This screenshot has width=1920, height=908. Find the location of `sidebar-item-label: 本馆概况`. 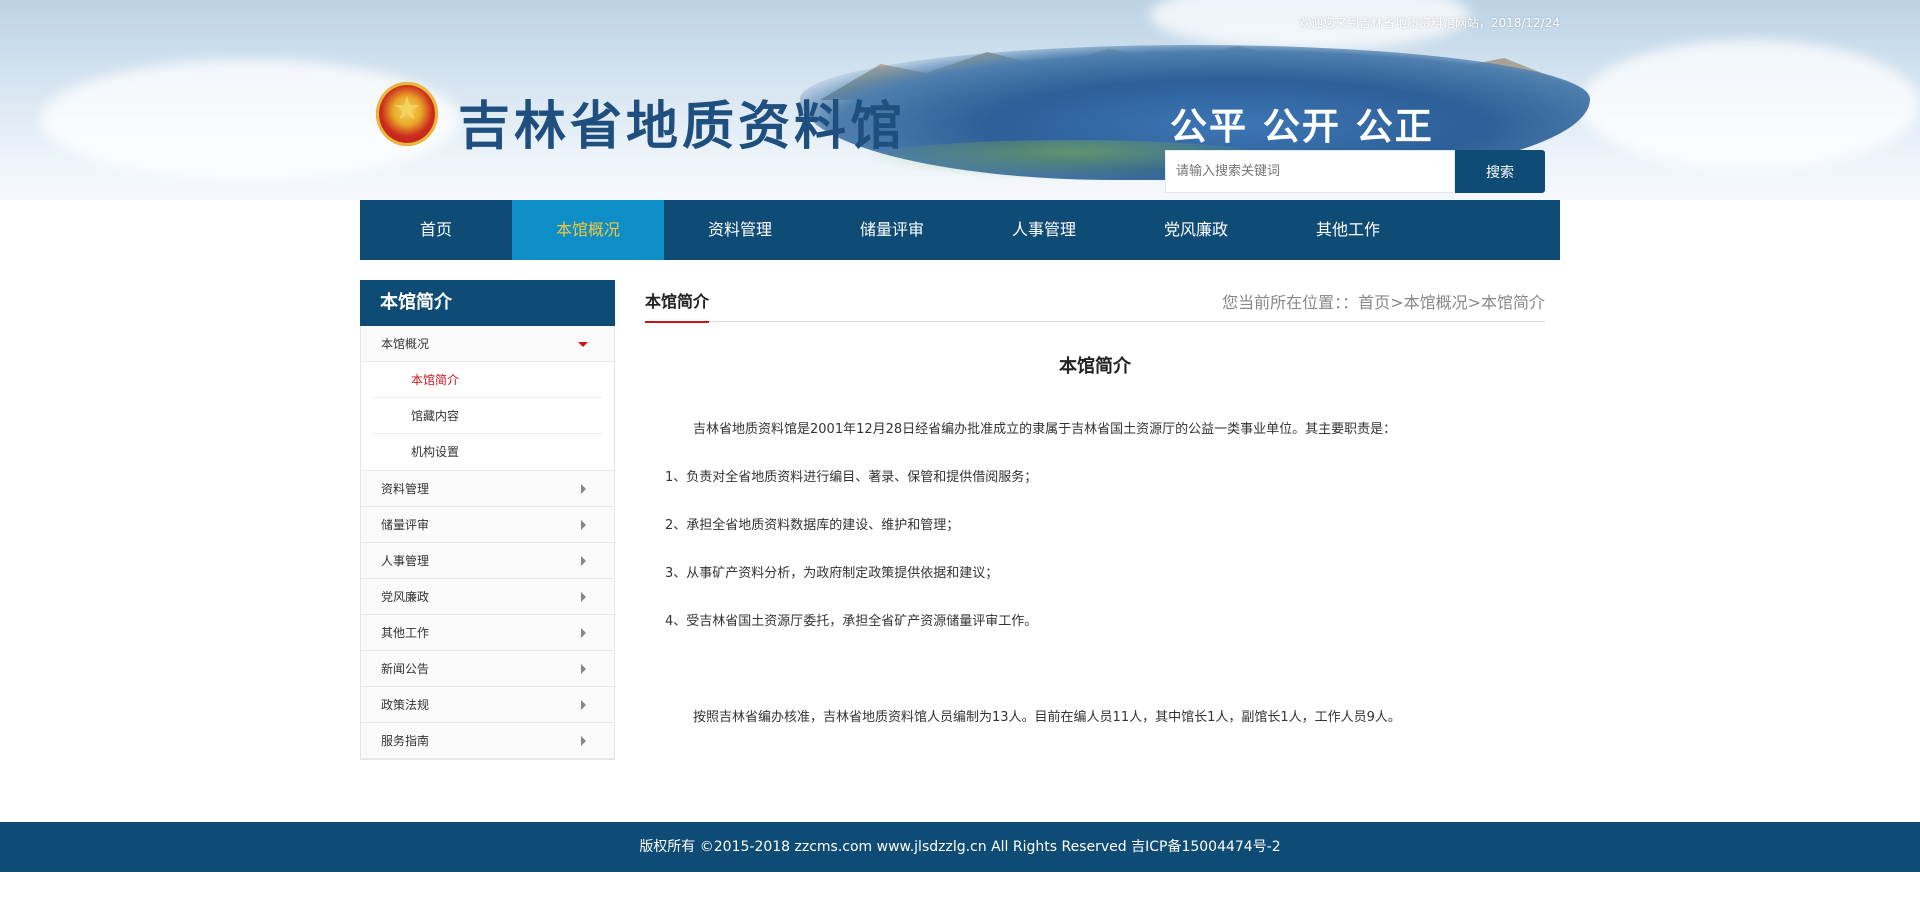

sidebar-item-label: 本馆概况 is located at coordinates (405, 344).